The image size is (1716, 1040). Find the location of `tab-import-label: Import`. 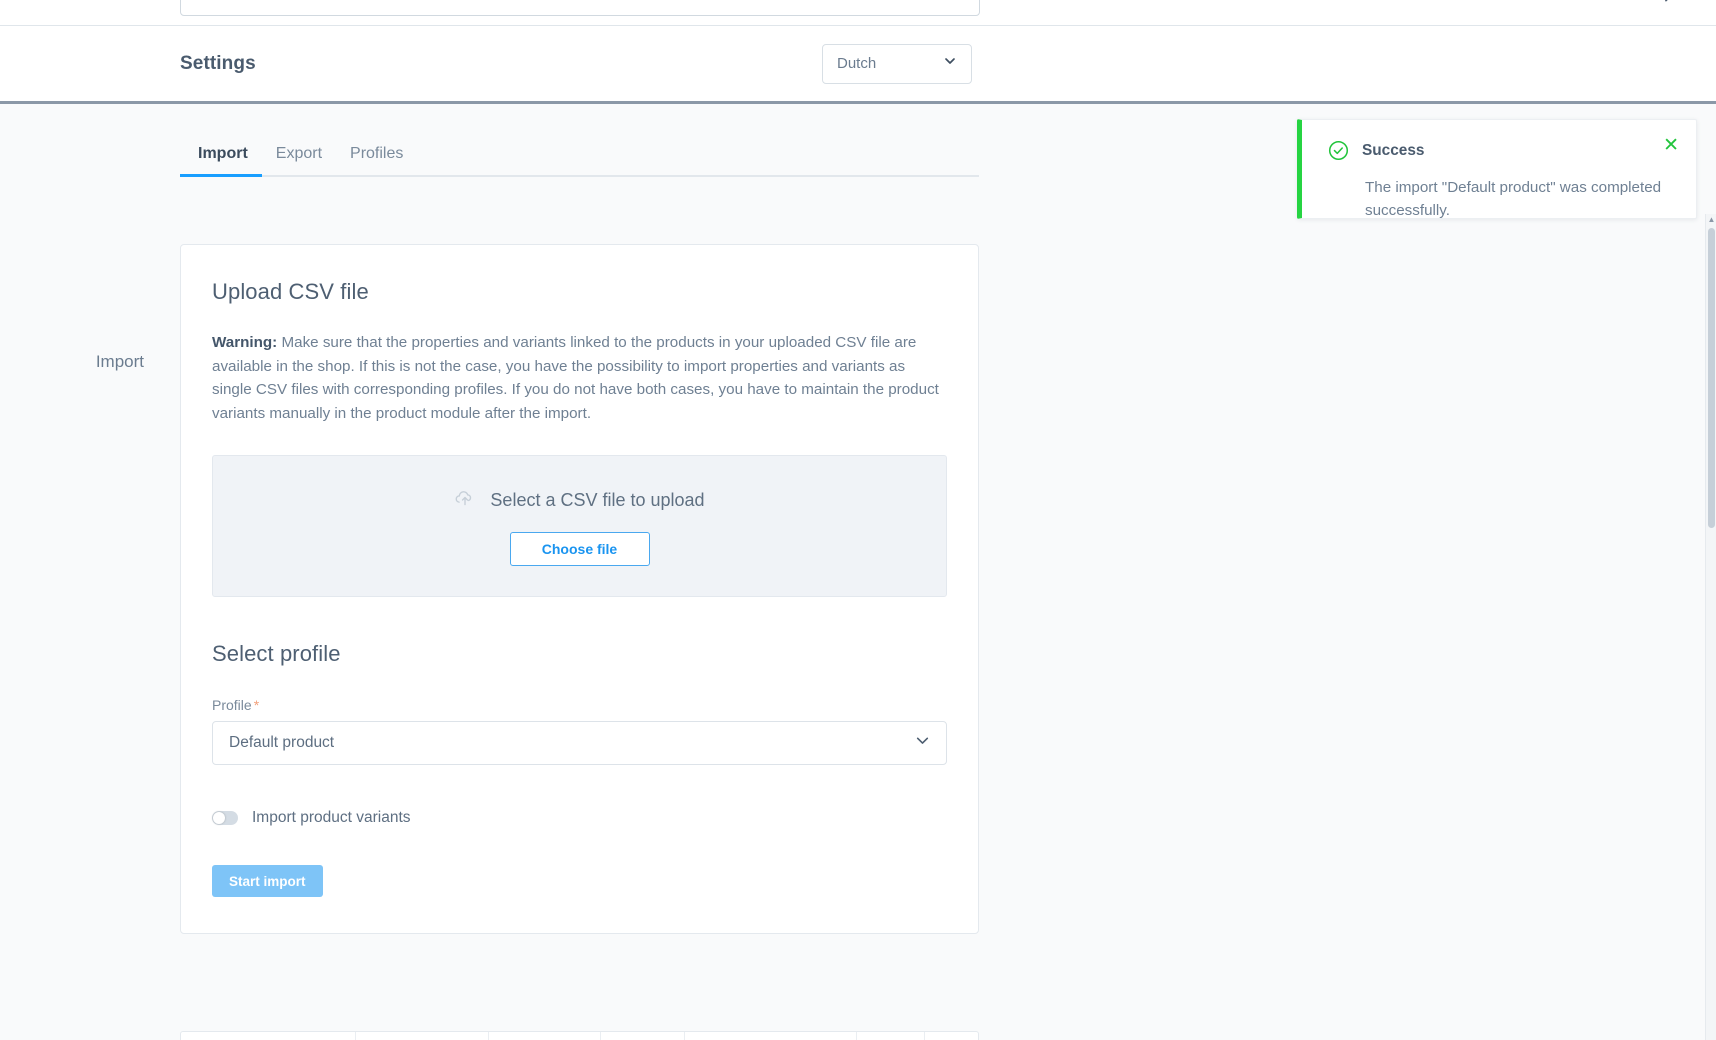

tab-import-label: Import is located at coordinates (223, 153).